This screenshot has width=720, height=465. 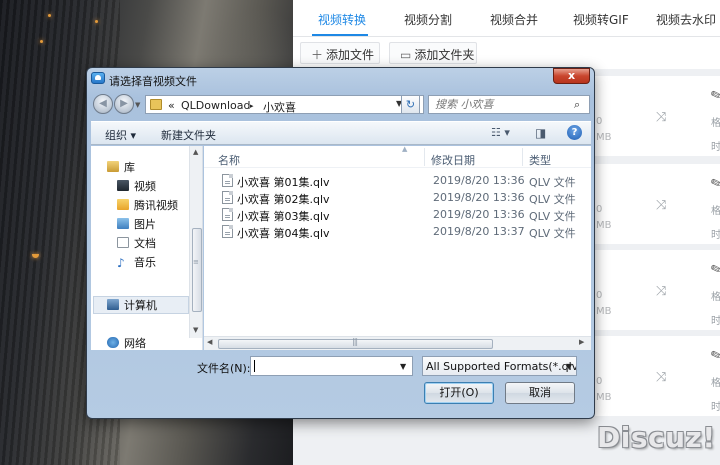 What do you see at coordinates (120, 135) in the screenshot?
I see `organize-menu: 组织 ▾` at bounding box center [120, 135].